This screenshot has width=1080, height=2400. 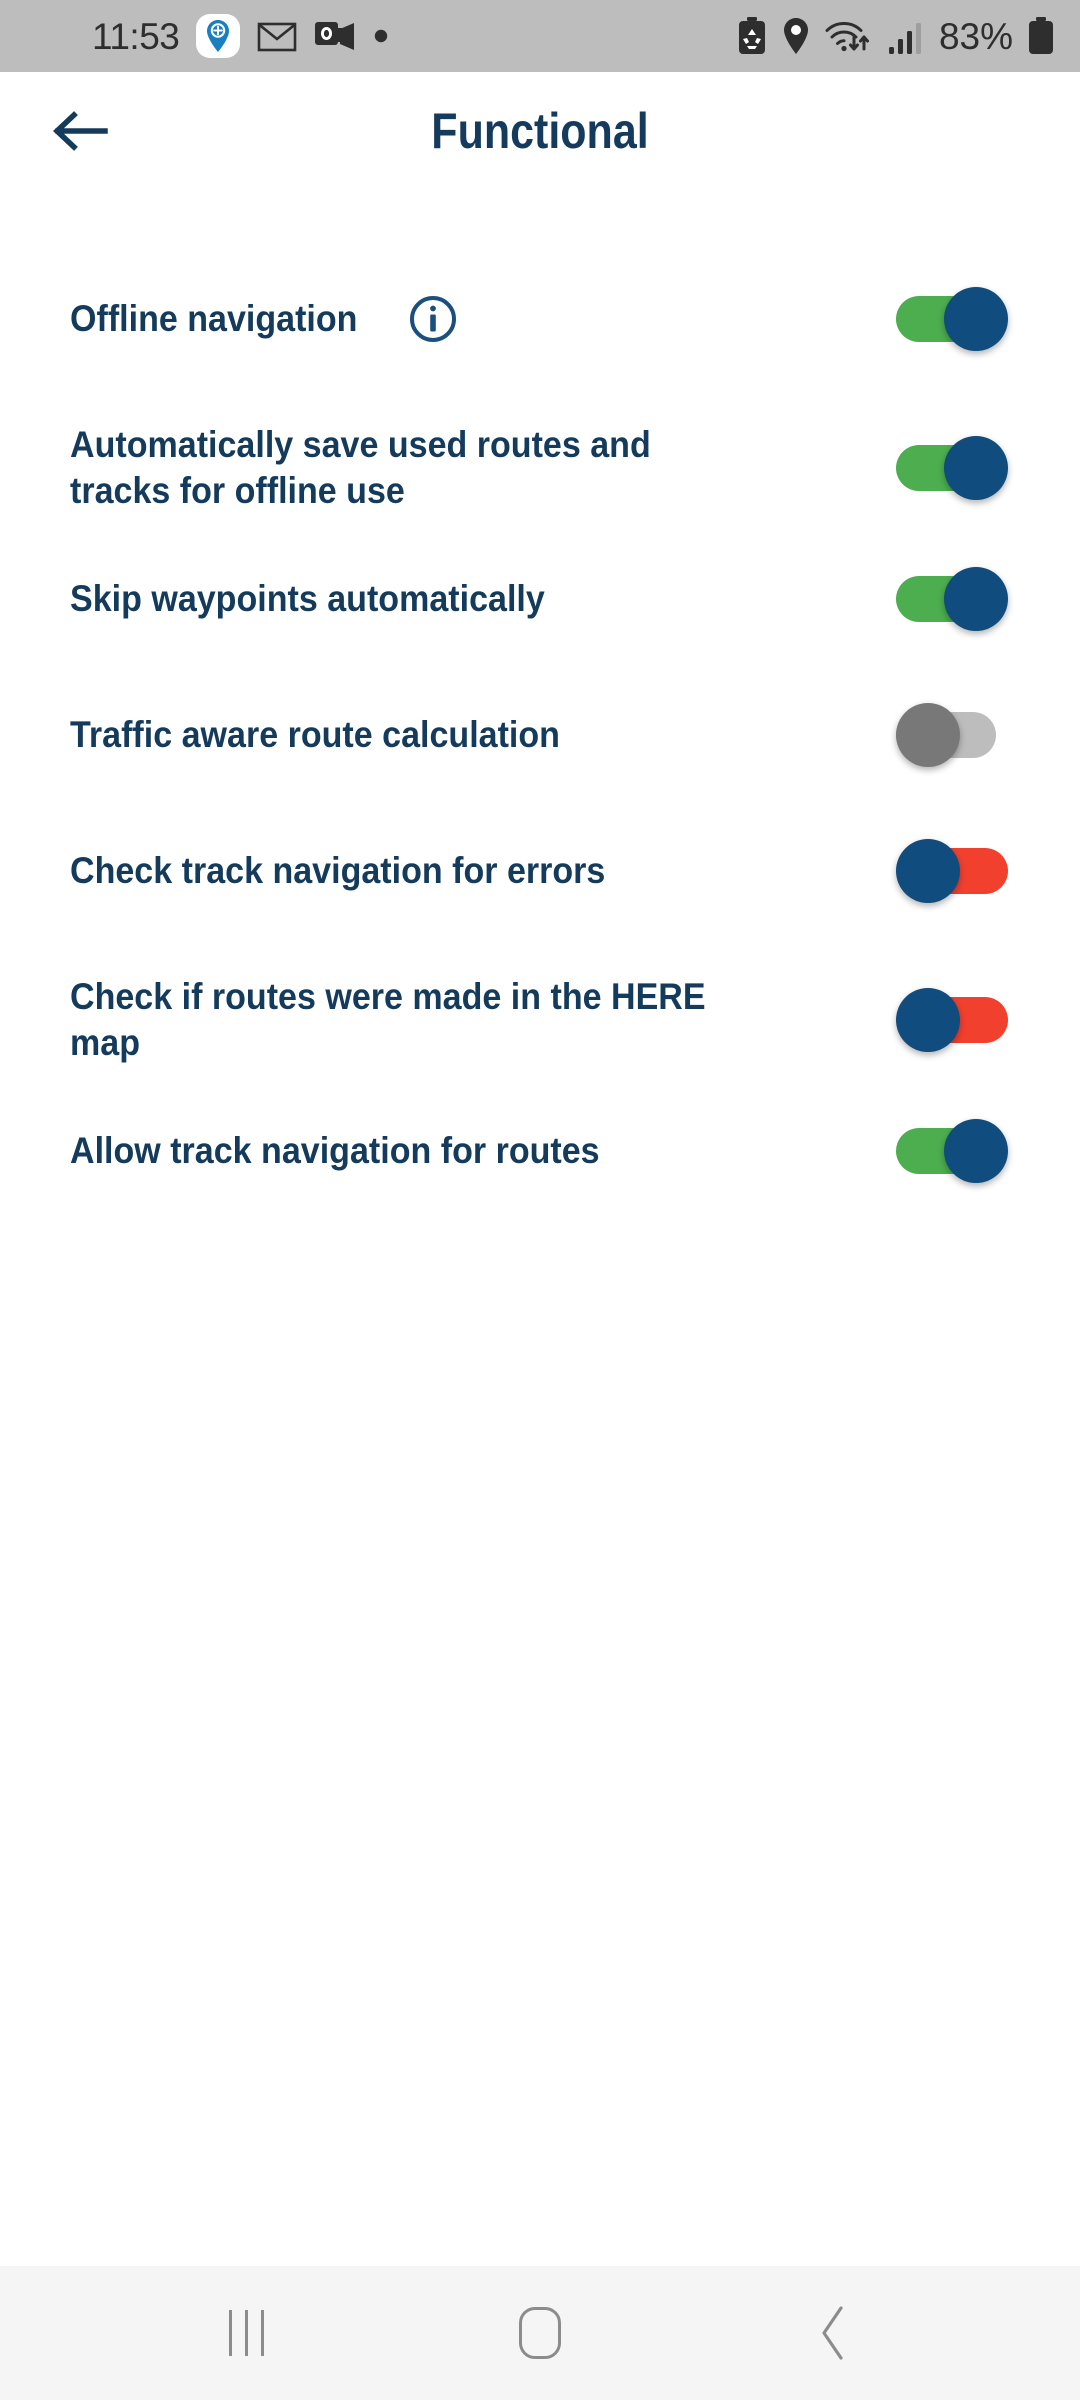 What do you see at coordinates (483, 319) in the screenshot?
I see `label-wrap: Offline navigation` at bounding box center [483, 319].